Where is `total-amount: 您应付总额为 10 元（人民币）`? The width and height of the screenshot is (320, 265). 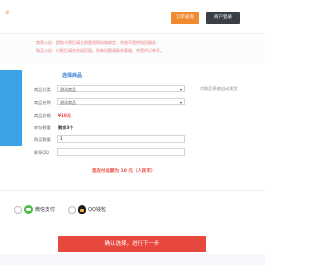
total-amount: 您应付总额为 10 元（人民币） is located at coordinates (124, 171).